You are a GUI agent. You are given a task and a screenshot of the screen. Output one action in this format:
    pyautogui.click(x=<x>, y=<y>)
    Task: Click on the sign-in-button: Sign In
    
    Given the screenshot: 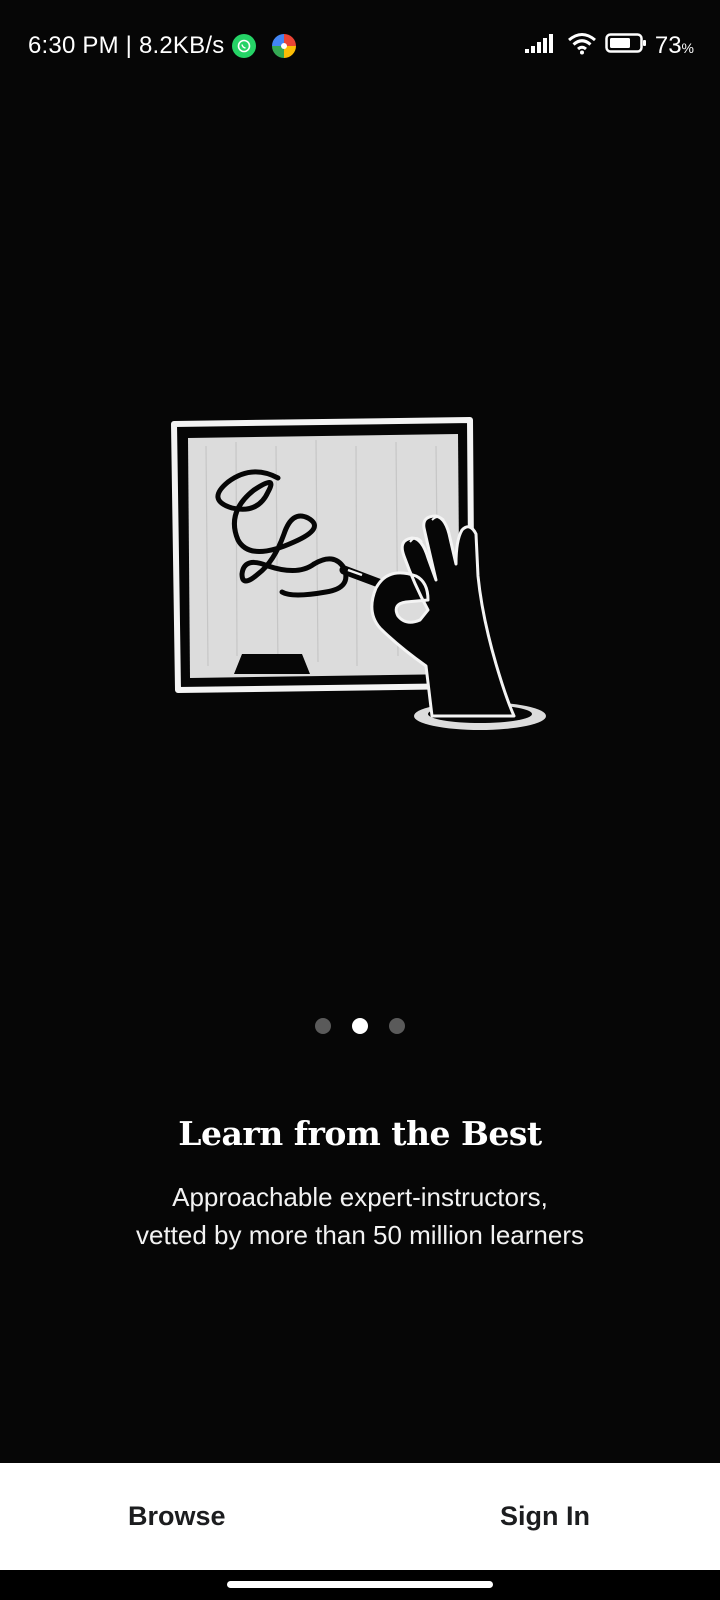 What is the action you would take?
    pyautogui.click(x=539, y=1516)
    